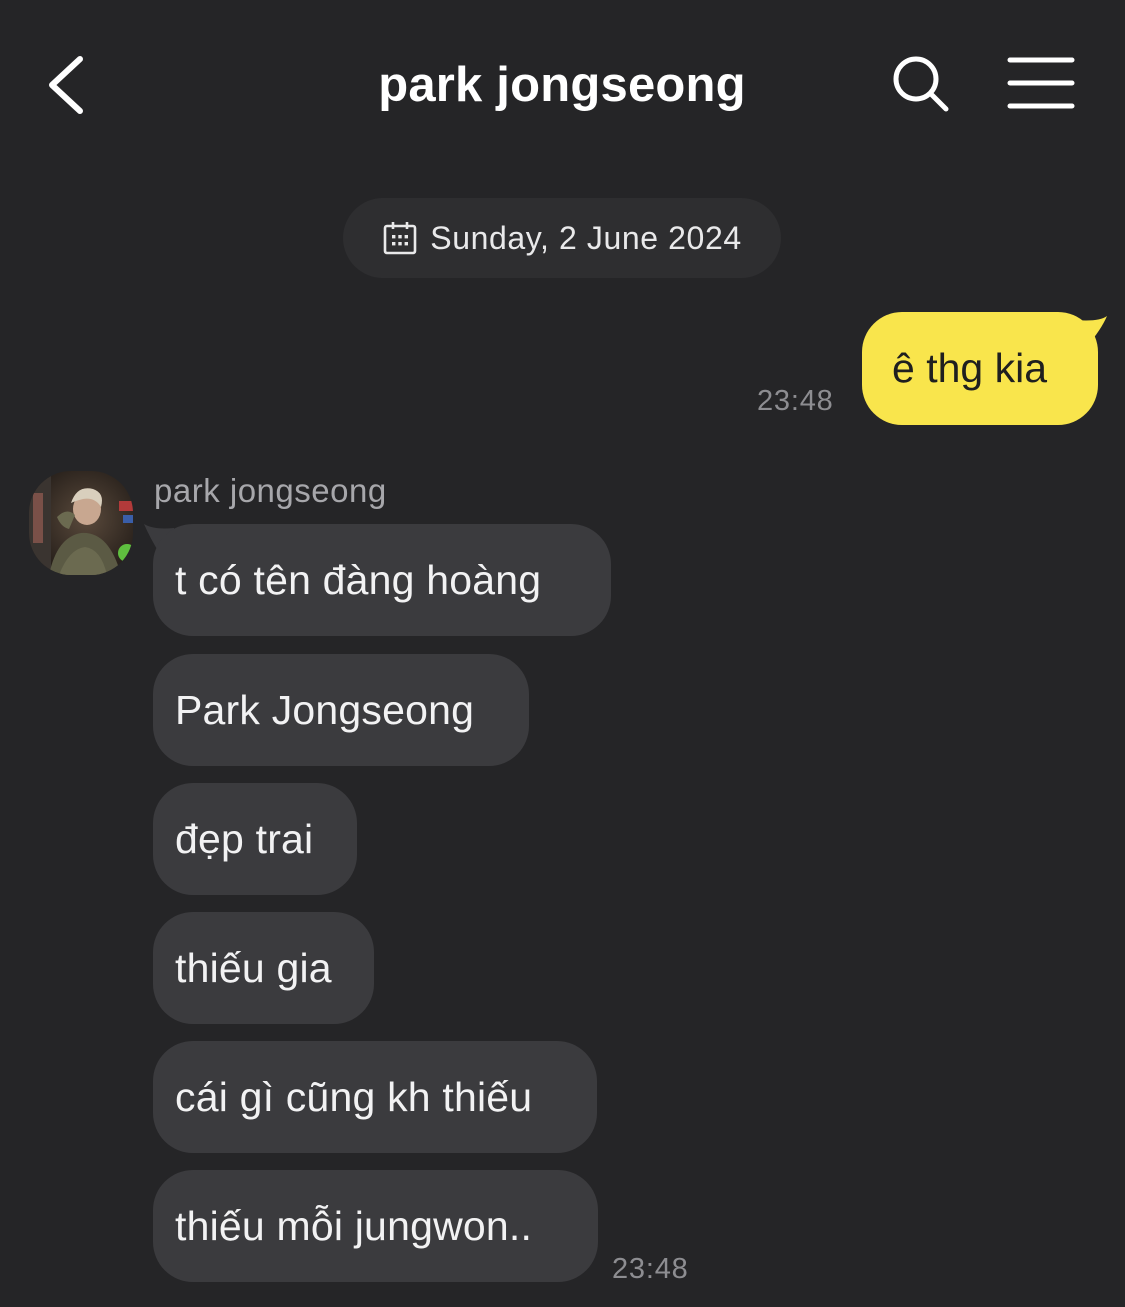 This screenshot has height=1307, width=1125. I want to click on date-text: Sunday, 2 June 2024, so click(586, 237).